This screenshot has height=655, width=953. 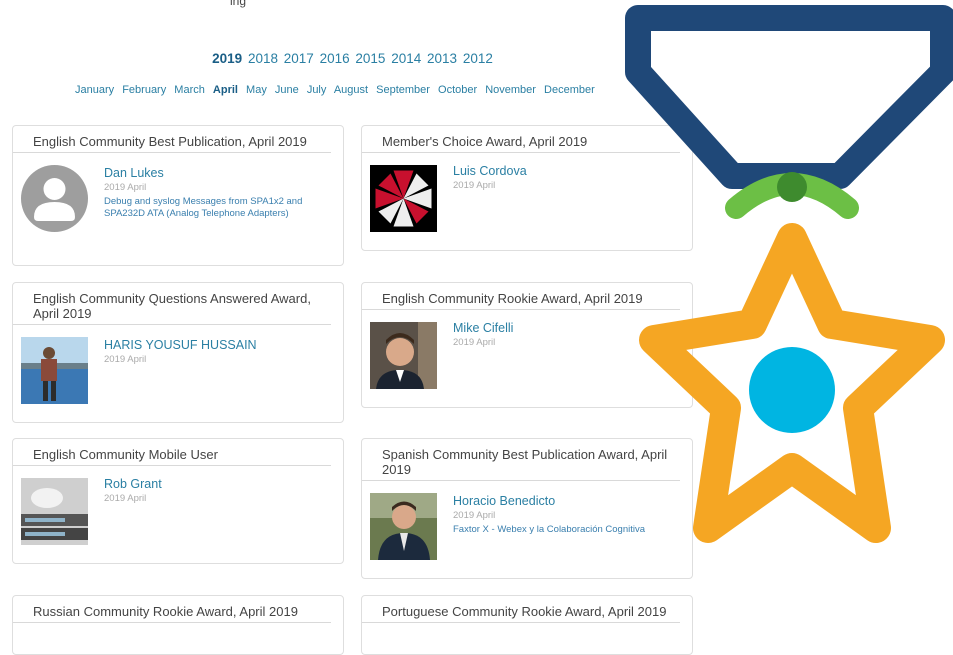 I want to click on month-link-august: August, so click(x=351, y=90).